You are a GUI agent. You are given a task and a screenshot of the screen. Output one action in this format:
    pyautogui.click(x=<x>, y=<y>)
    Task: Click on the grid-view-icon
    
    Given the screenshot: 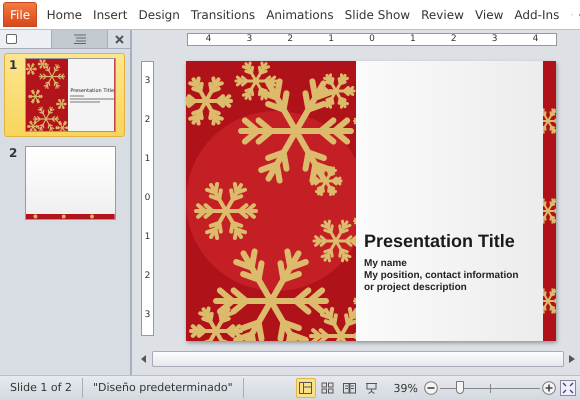 What is the action you would take?
    pyautogui.click(x=327, y=388)
    